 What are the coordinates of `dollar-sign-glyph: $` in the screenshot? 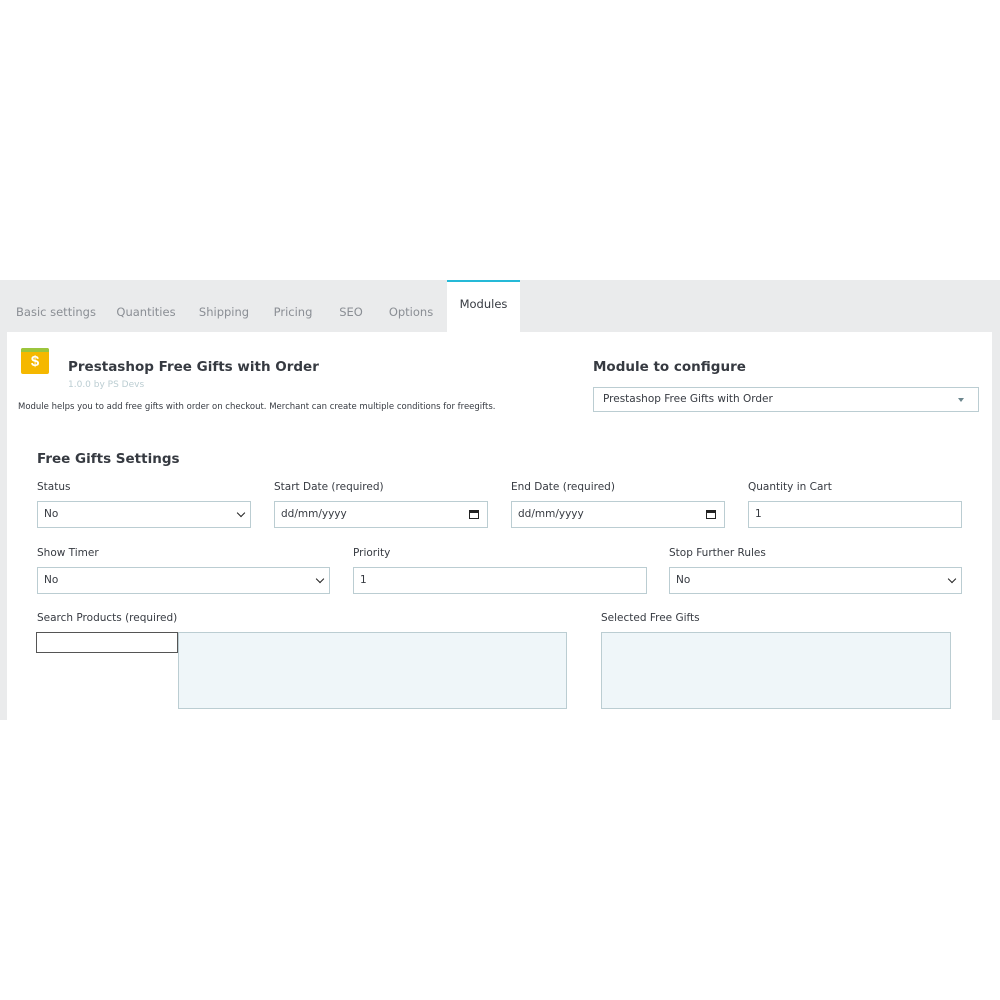 It's located at (35, 361).